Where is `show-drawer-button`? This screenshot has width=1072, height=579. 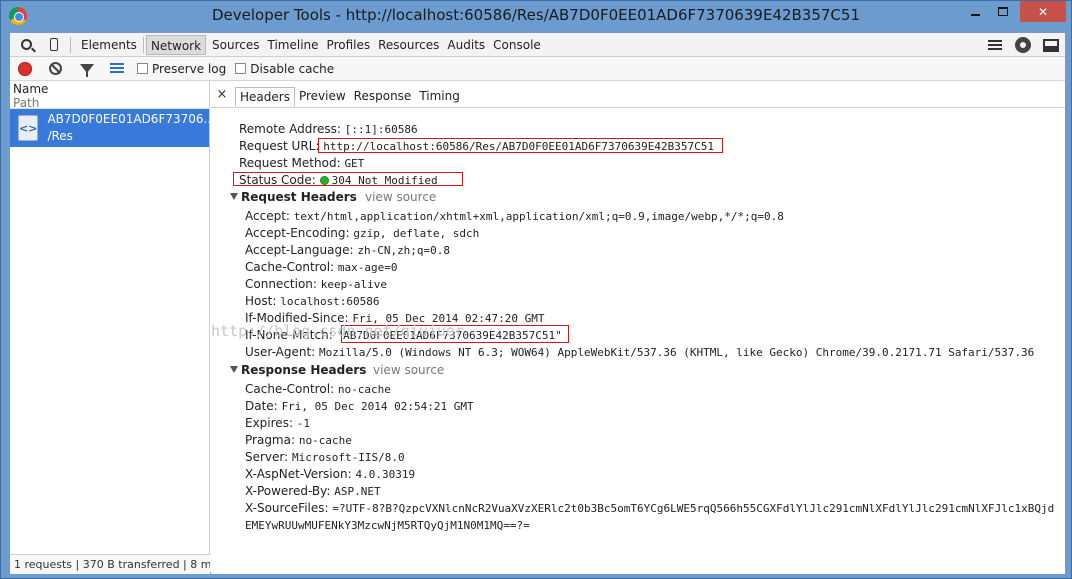 show-drawer-button is located at coordinates (995, 45).